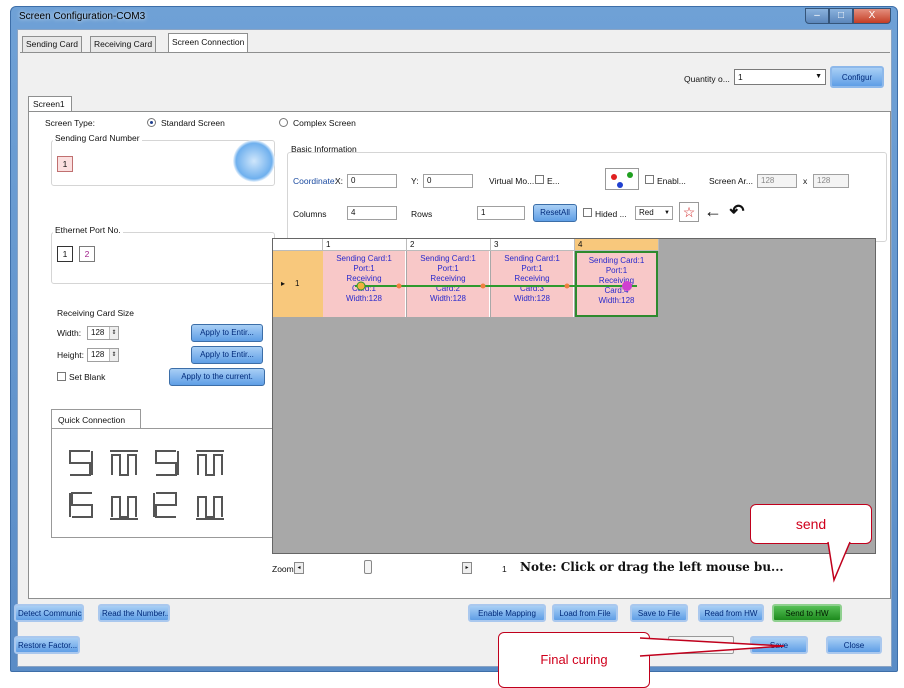 This screenshot has height=688, width=904. Describe the element at coordinates (98, 354) in the screenshot. I see `height-value: 128` at that location.